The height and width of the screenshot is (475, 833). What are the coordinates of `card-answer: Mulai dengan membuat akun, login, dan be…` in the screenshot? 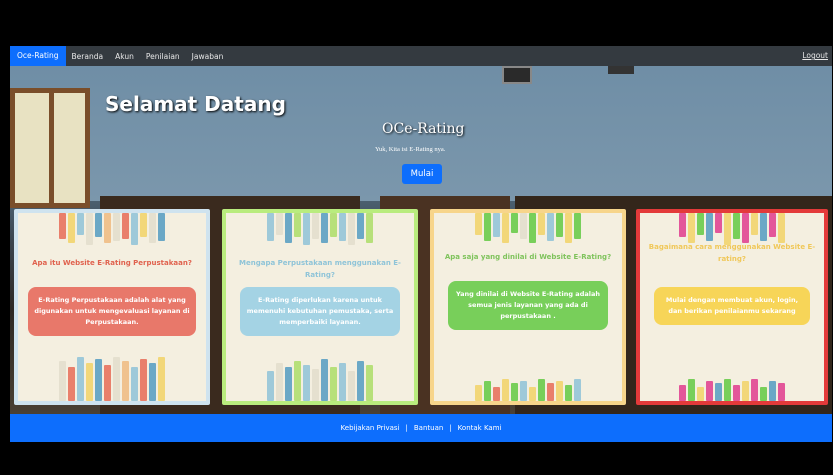 It's located at (732, 306).